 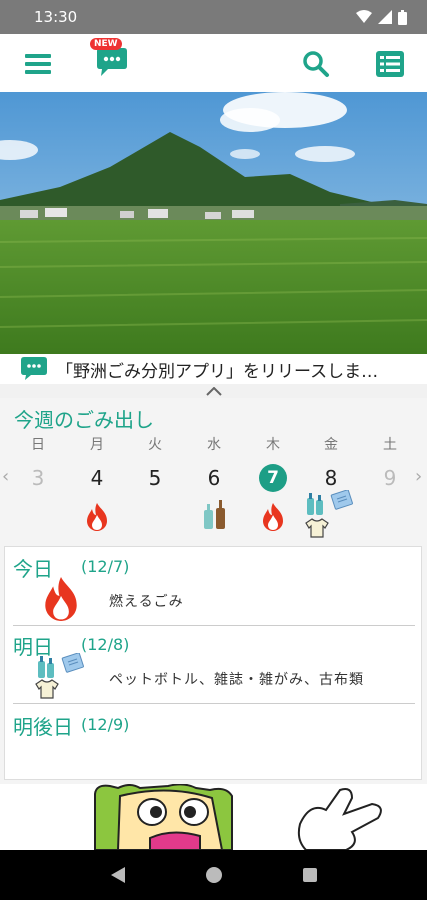 I want to click on weekly-title: 今週のごみ出し, so click(x=84, y=420).